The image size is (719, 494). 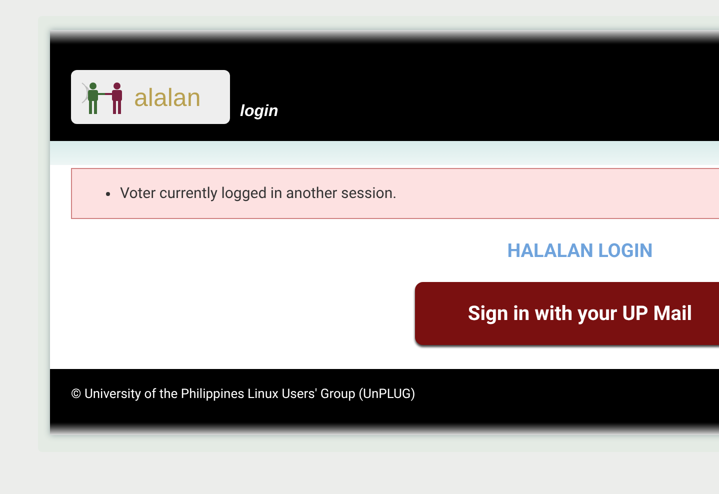 I want to click on signin-button: Sign in with your UP Mail, so click(x=567, y=313).